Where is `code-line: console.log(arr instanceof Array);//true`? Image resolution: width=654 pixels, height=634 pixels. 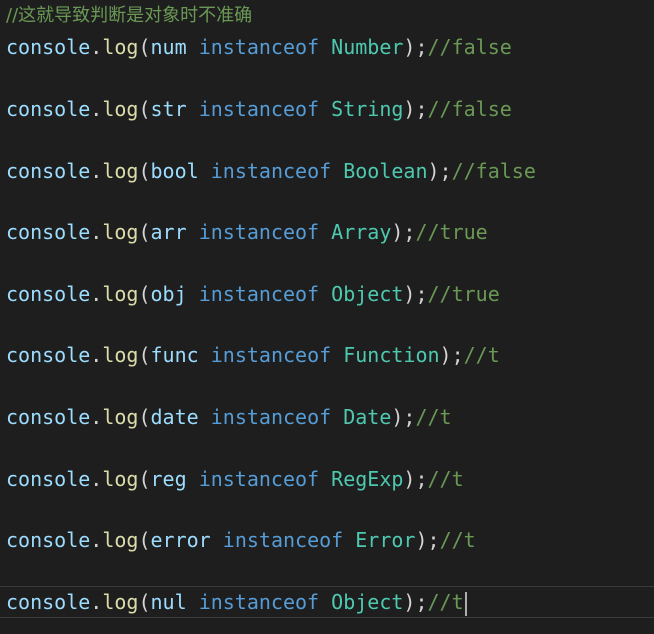
code-line: console.log(arr instanceof Array);//true is located at coordinates (247, 232).